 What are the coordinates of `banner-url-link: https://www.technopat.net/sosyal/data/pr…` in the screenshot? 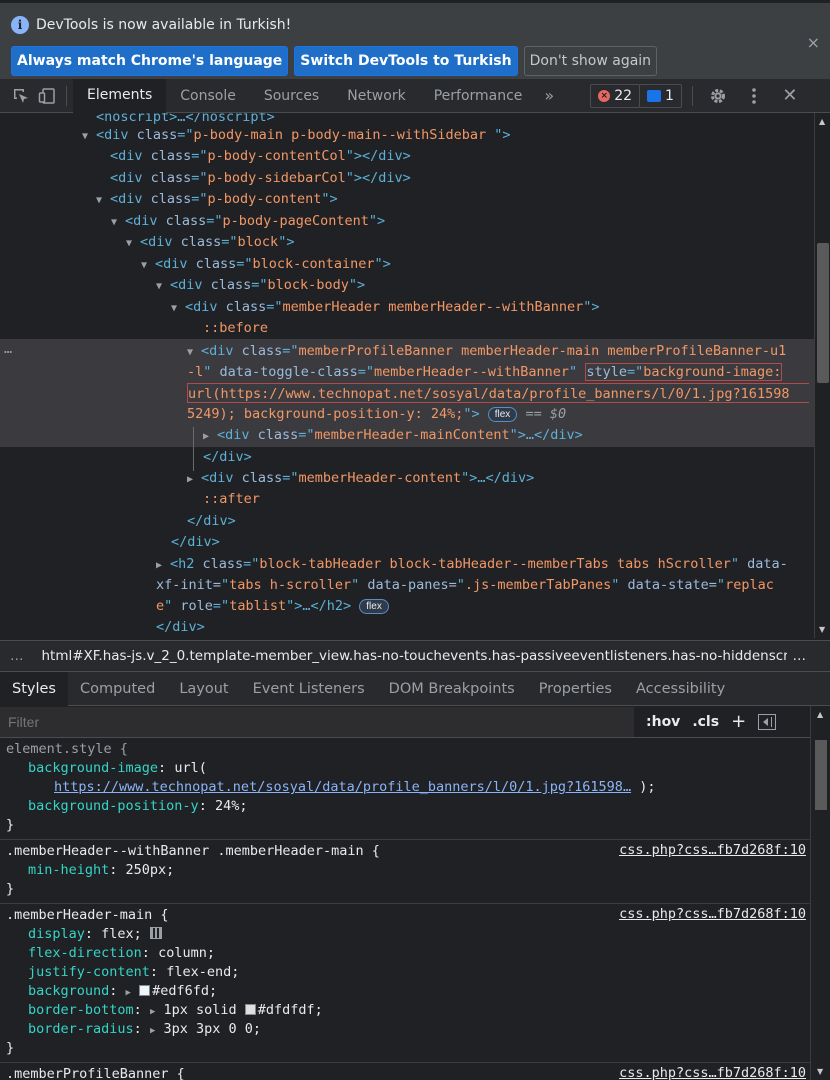 It's located at (342, 787).